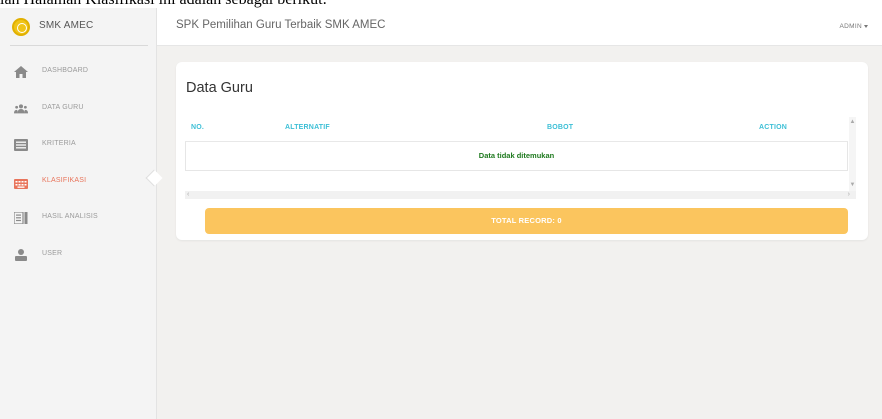  I want to click on user-icon, so click(21, 254).